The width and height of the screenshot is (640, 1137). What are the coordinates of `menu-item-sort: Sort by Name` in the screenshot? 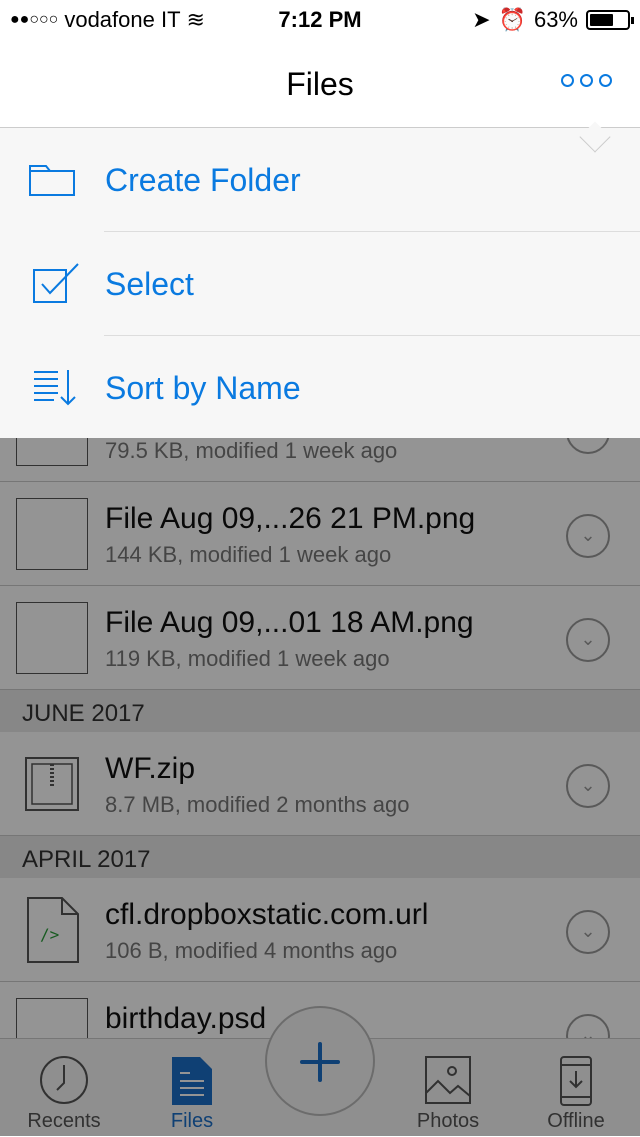 It's located at (320, 388).